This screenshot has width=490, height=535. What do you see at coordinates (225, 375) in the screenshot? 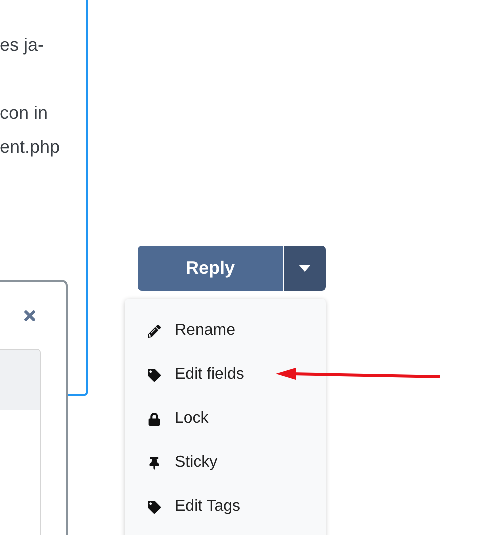
I see `menu-item: Edit fields` at bounding box center [225, 375].